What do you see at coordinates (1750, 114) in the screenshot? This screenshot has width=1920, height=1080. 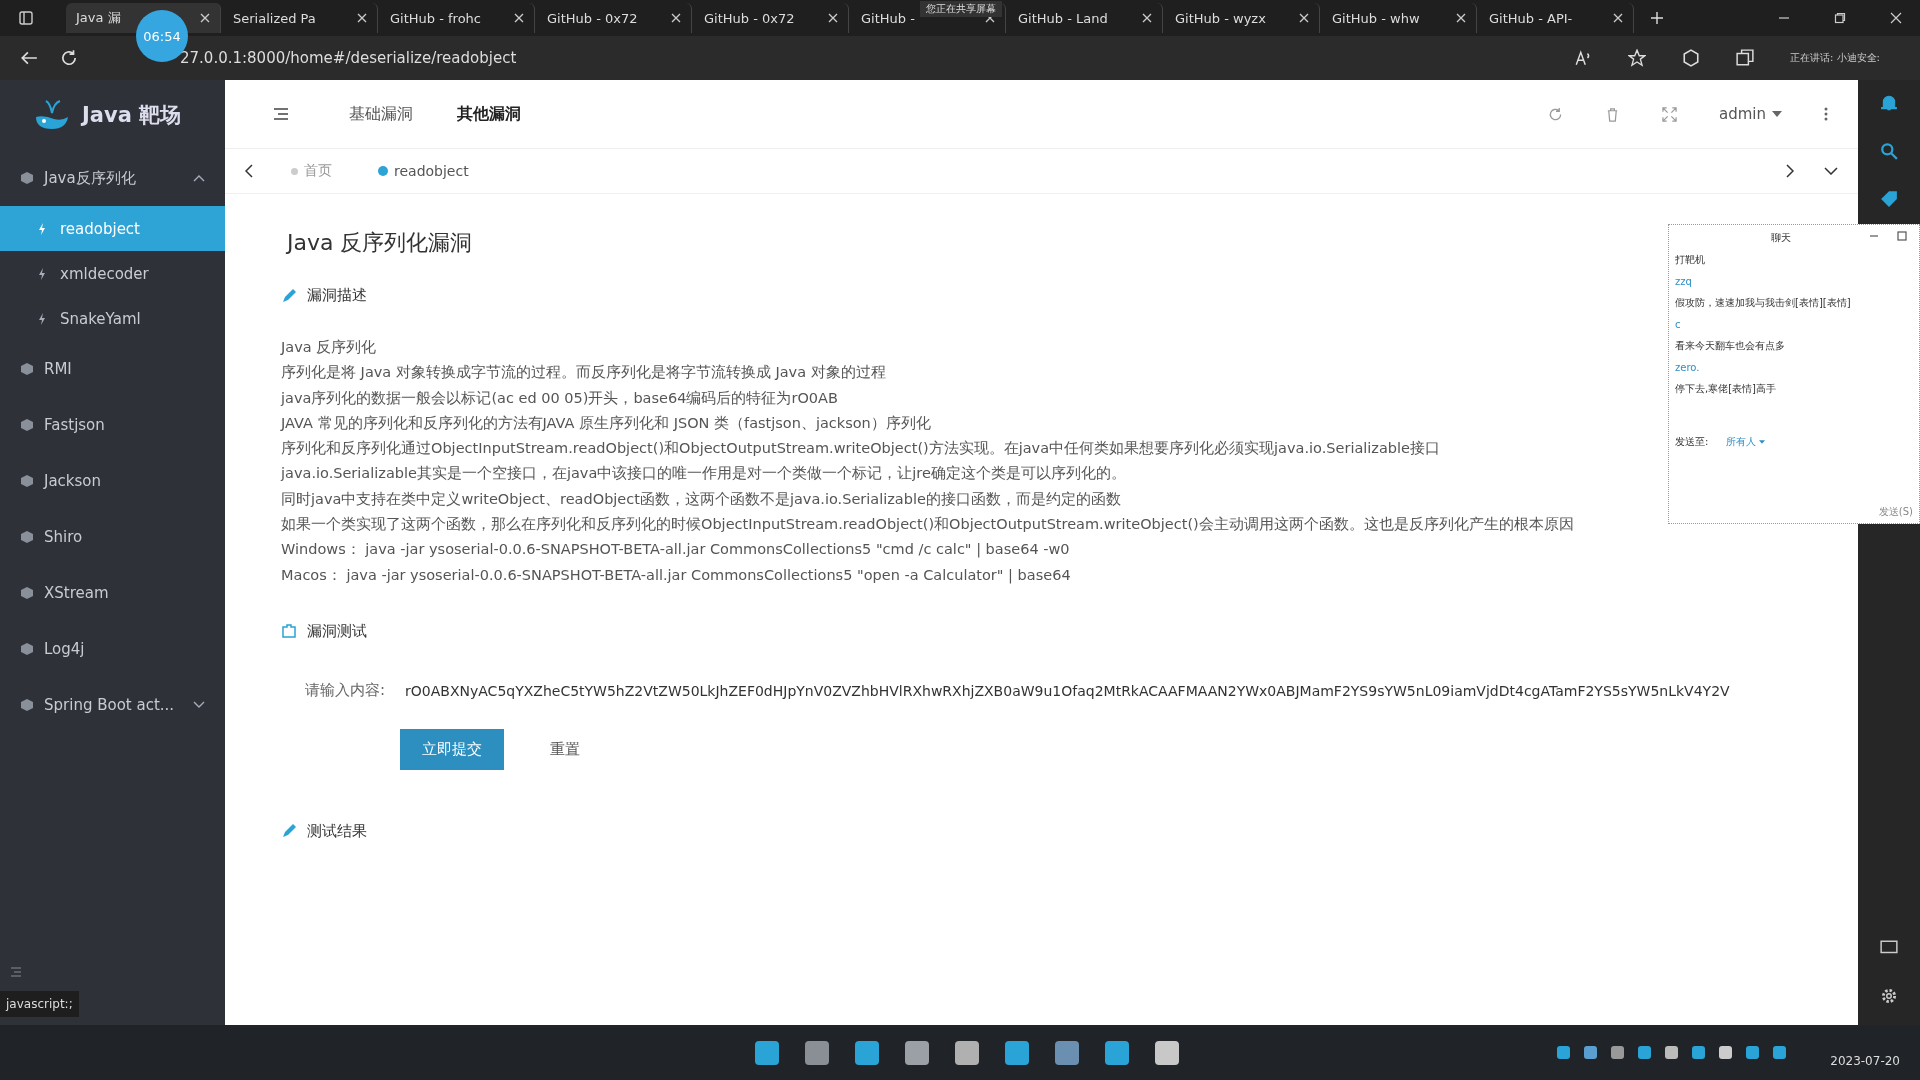 I see `user-menu: admin` at bounding box center [1750, 114].